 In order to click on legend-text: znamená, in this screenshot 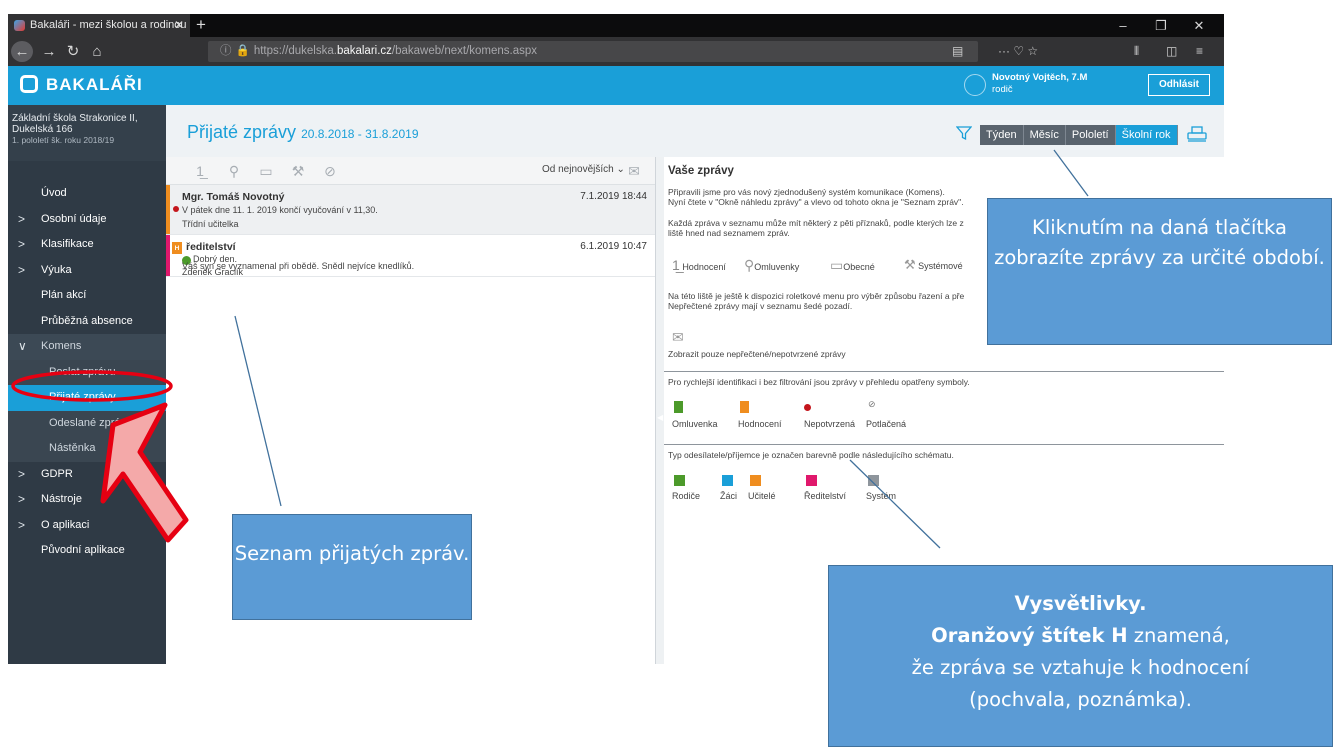, I will do `click(1178, 635)`.